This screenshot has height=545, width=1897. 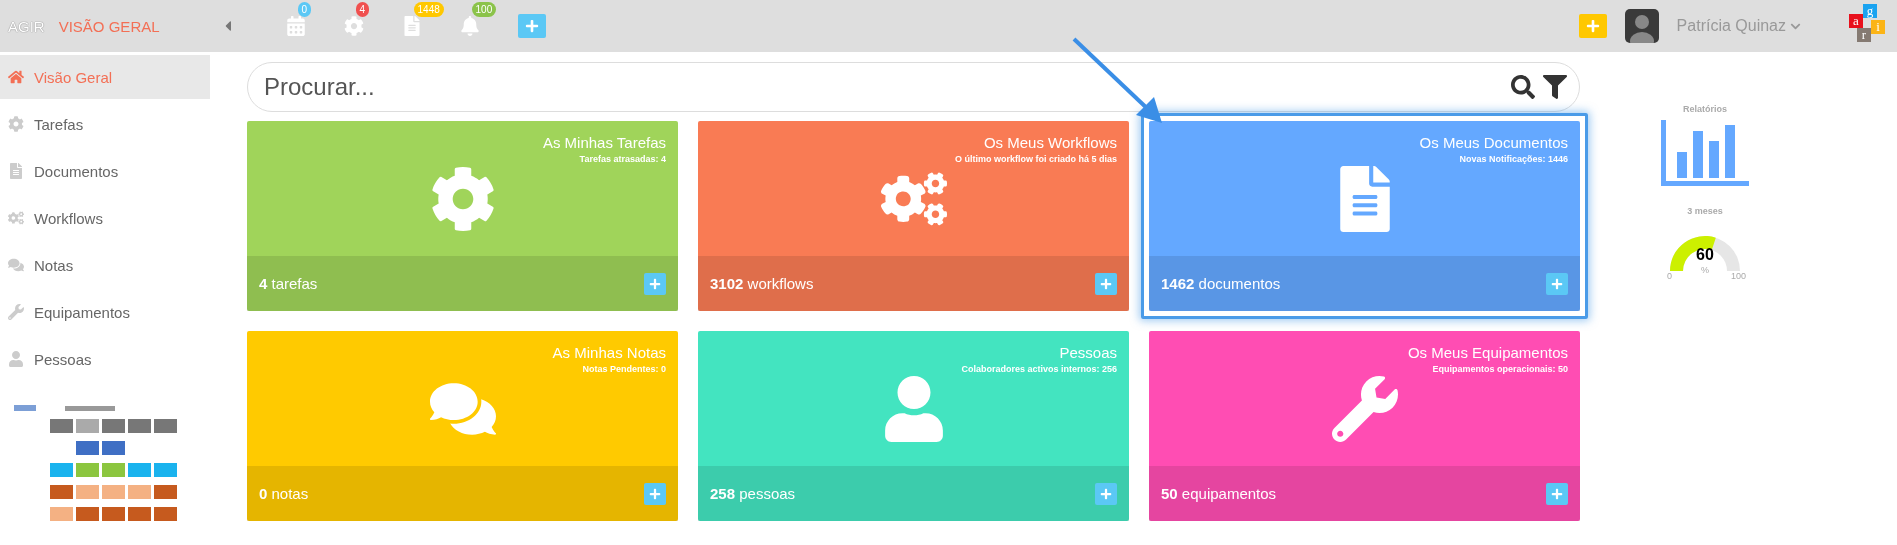 What do you see at coordinates (1050, 142) in the screenshot?
I see `card-title: Os Meus Workflows` at bounding box center [1050, 142].